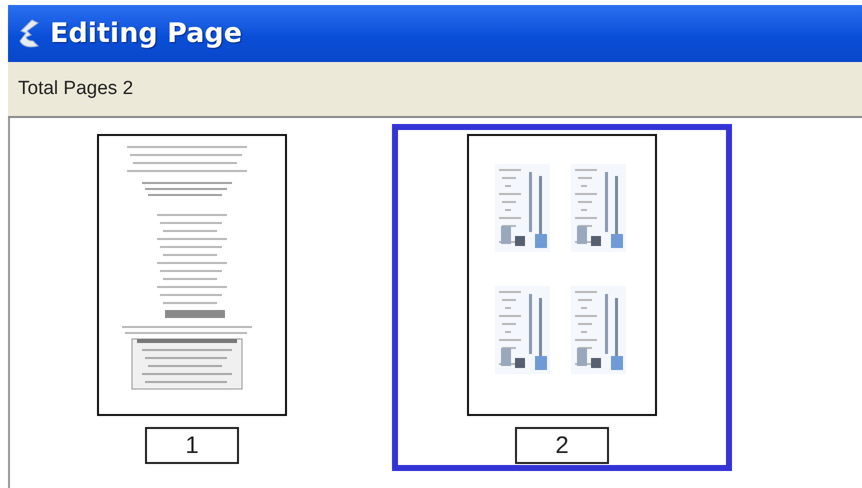 This screenshot has height=488, width=862. Describe the element at coordinates (146, 33) in the screenshot. I see `window-title: Editing Page` at that location.